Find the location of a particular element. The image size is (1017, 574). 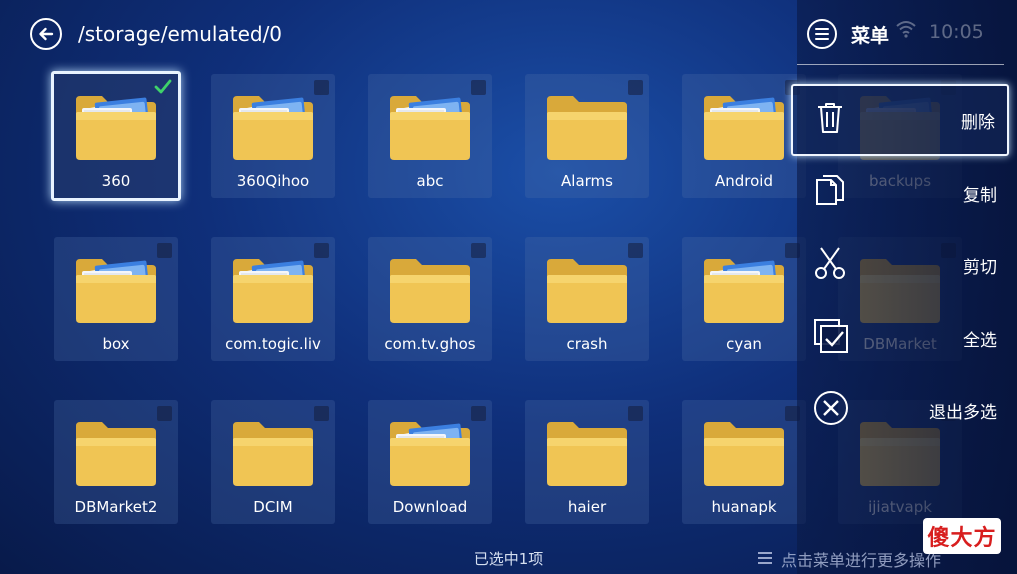

watermark-logo: 傻大方 is located at coordinates (962, 536).